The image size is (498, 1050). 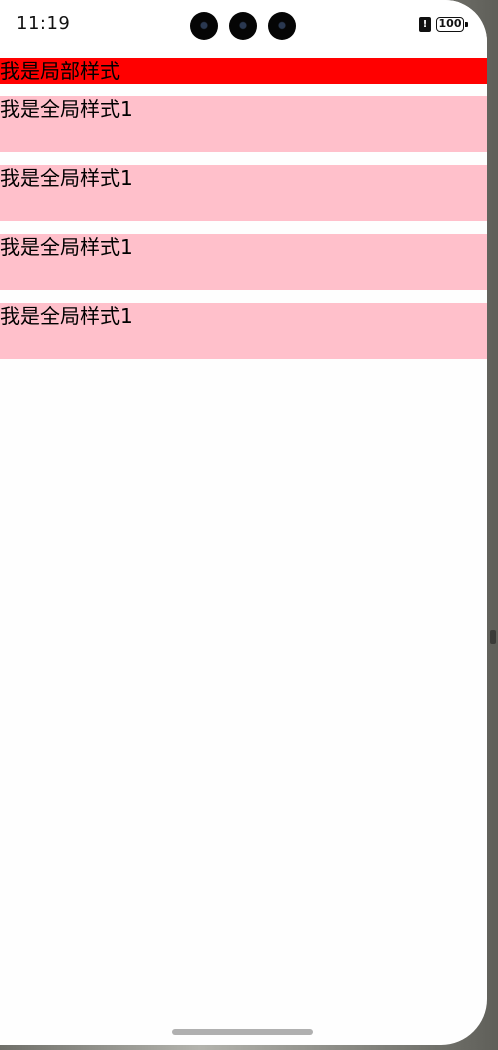 I want to click on local-style-text: 我是局部样式, so click(x=243, y=71).